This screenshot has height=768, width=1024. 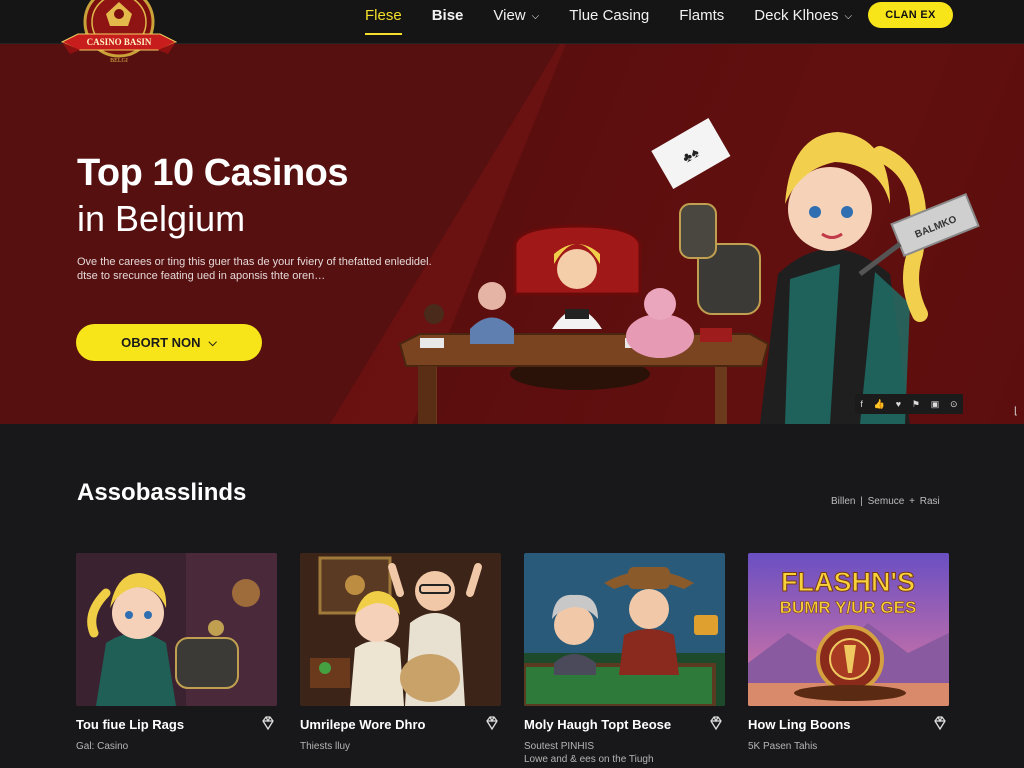 What do you see at coordinates (130, 724) in the screenshot?
I see `game-card-title: Tou fiue Lip Rags` at bounding box center [130, 724].